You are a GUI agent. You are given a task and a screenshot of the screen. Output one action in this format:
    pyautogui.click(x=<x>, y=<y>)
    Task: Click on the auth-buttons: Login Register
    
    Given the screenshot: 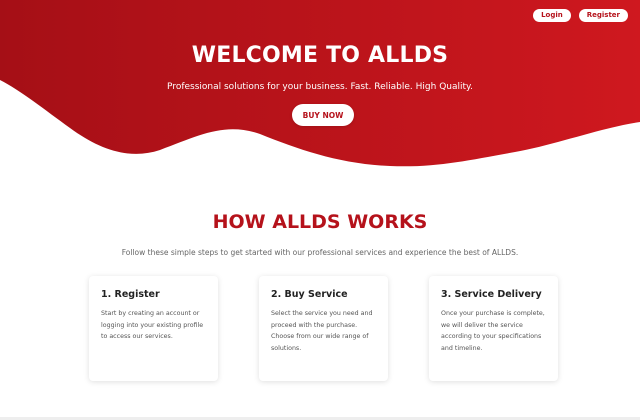 What is the action you would take?
    pyautogui.click(x=580, y=15)
    